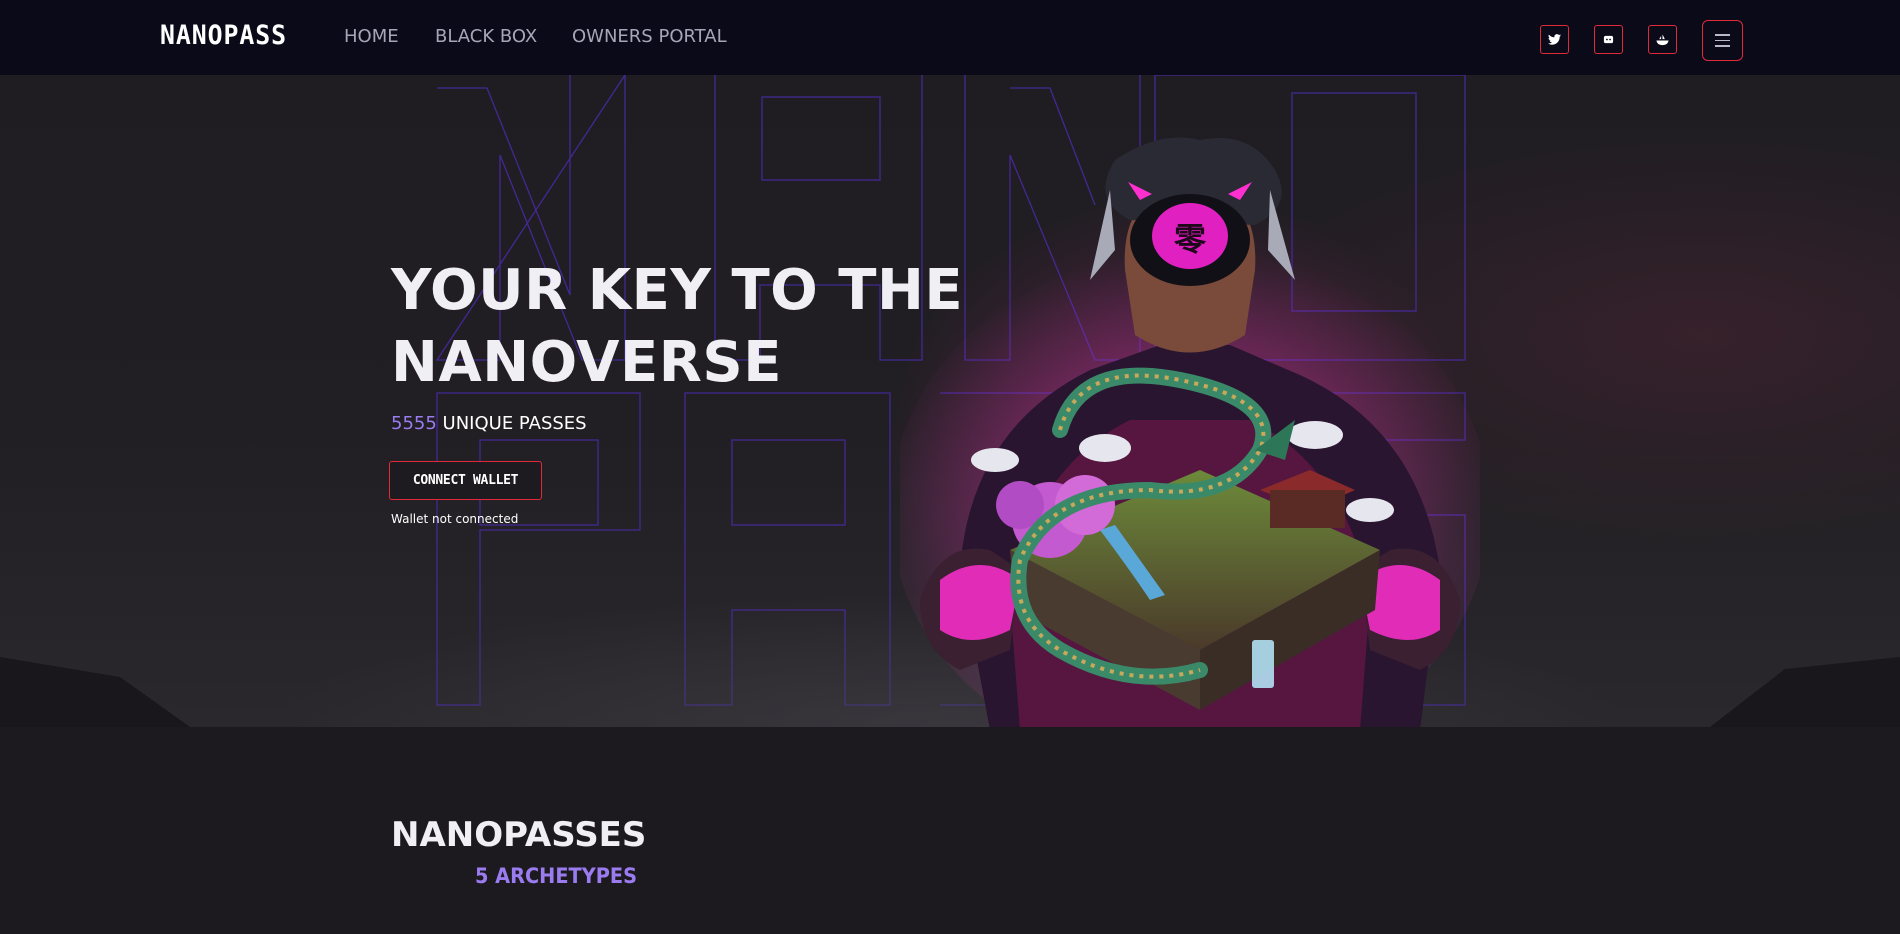 Image resolution: width=1900 pixels, height=934 pixels. Describe the element at coordinates (514, 423) in the screenshot. I see `pass-label: UNIQUE PASSES` at that location.